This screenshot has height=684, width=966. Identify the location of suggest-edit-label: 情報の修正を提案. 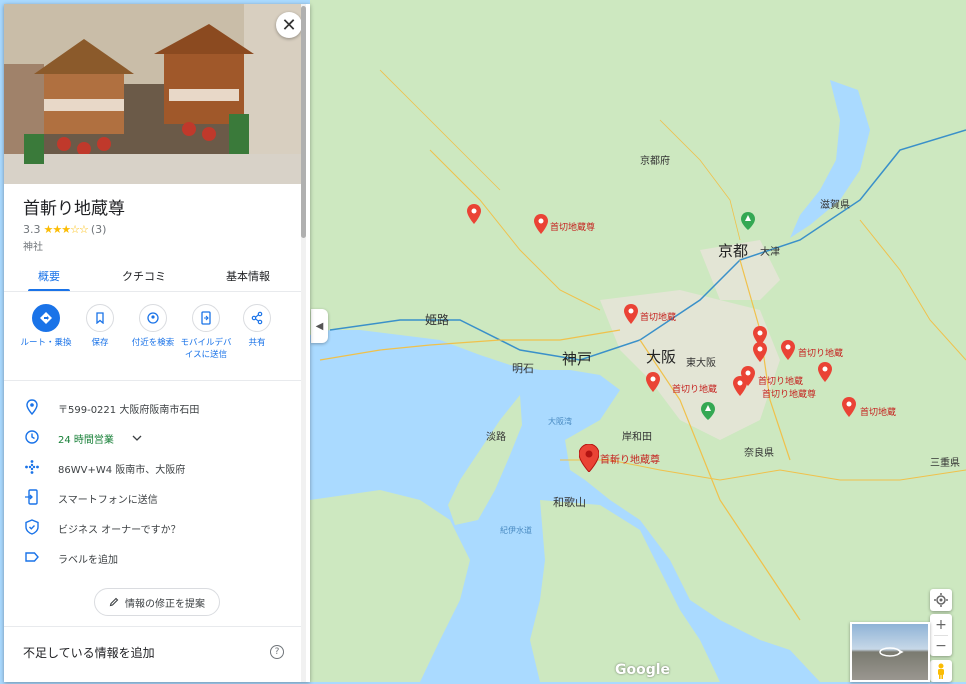
(165, 604).